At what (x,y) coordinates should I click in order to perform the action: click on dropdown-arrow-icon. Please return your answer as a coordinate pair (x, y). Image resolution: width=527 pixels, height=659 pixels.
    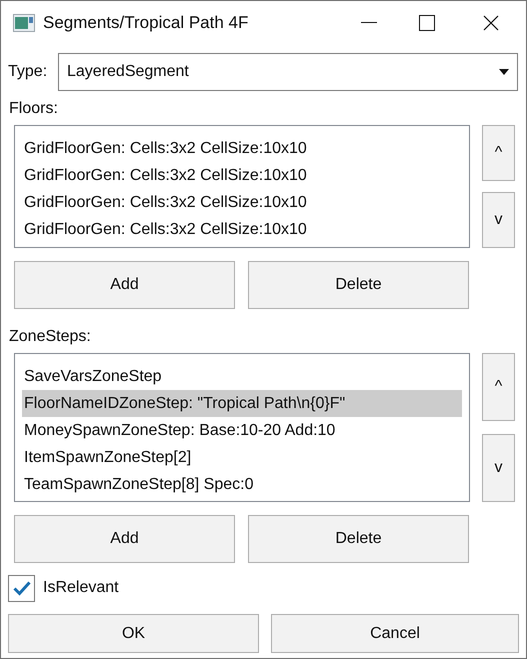
    Looking at the image, I should click on (504, 72).